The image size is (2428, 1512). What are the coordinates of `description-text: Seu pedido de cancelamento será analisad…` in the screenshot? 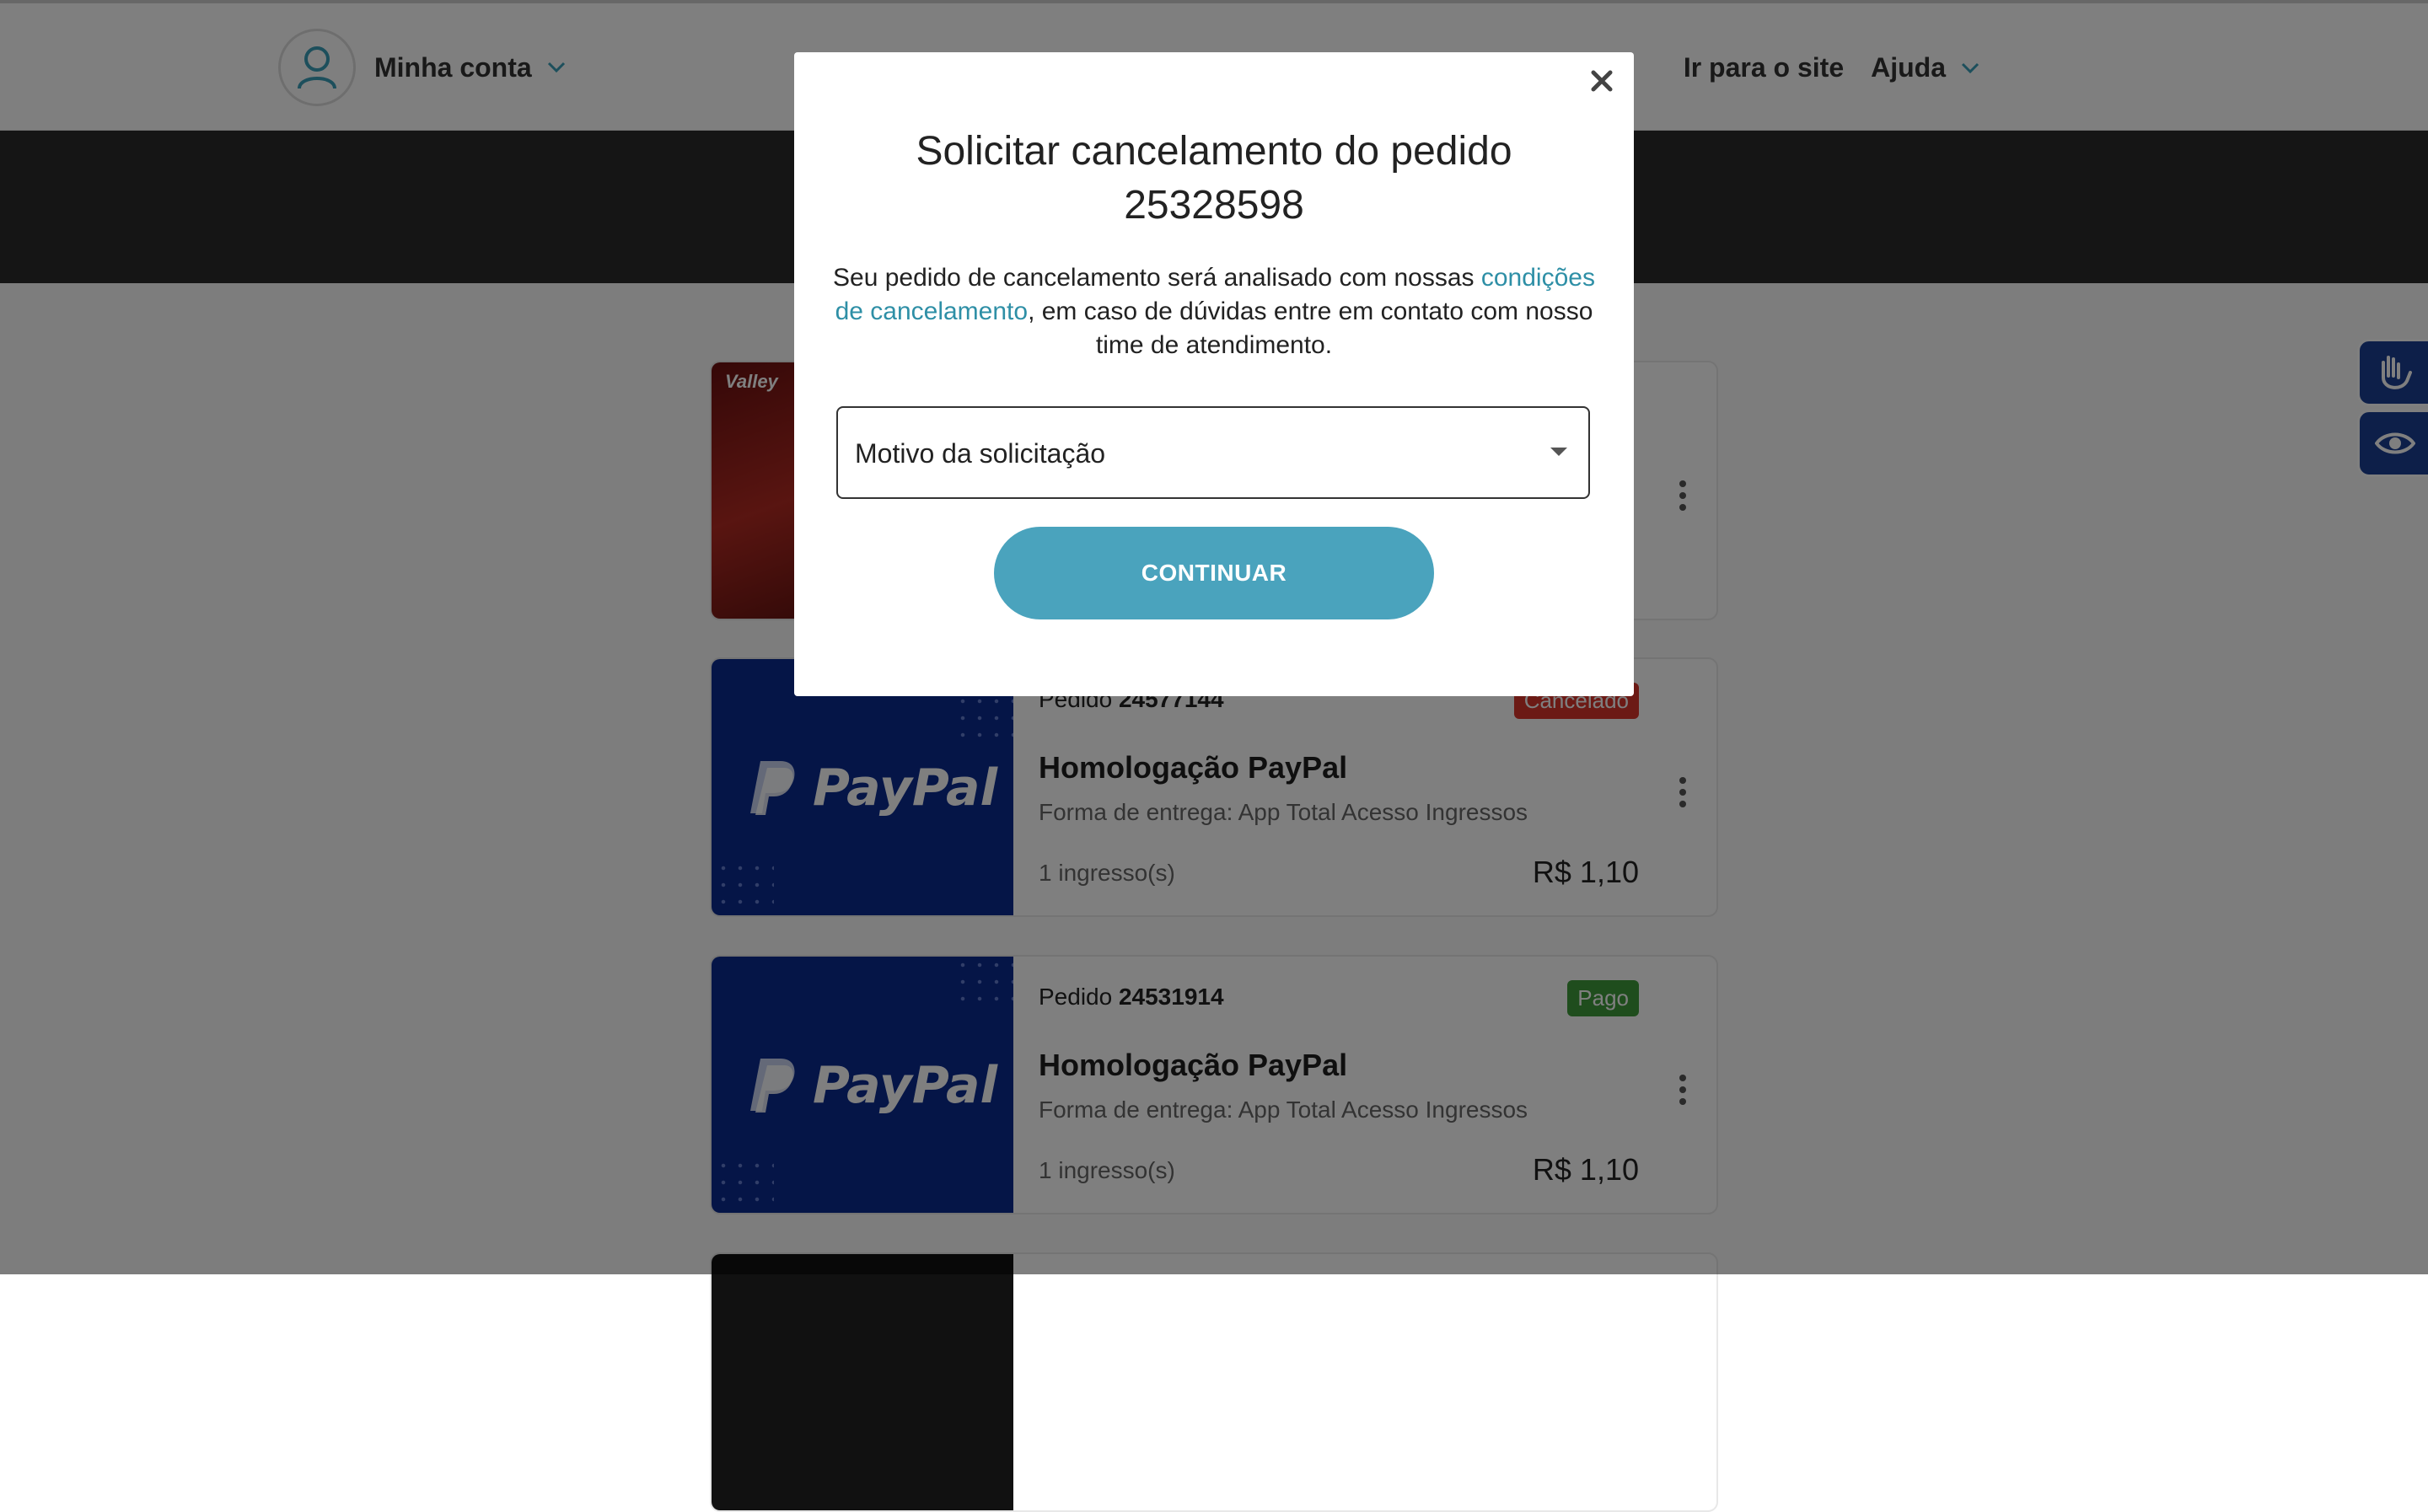 It's located at (1157, 278).